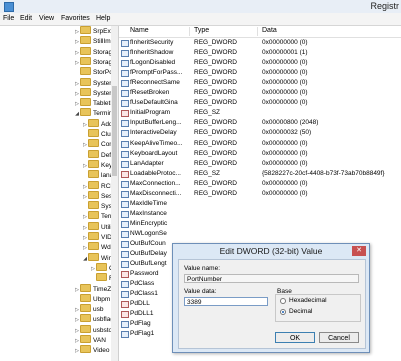  I want to click on value-row: KeyboardLayout REG_DWORD 0x00000000 (0), so click(260, 154).